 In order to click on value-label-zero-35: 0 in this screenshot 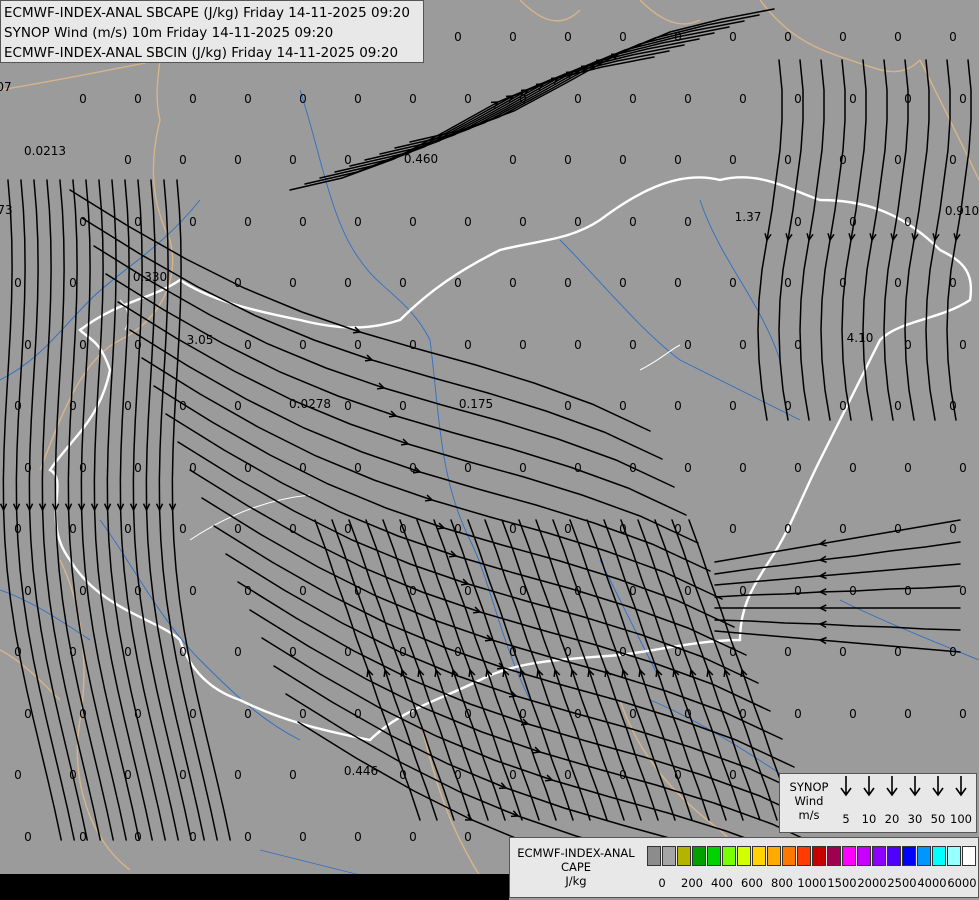, I will do `click(678, 160)`.